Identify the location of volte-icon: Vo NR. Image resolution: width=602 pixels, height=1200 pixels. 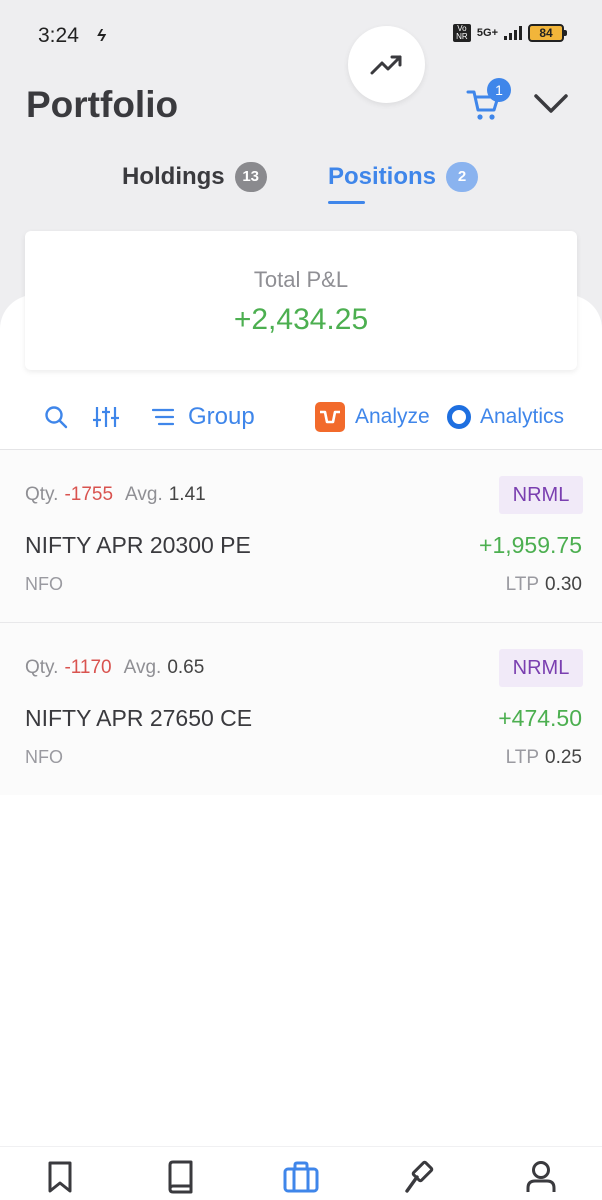
(461, 33).